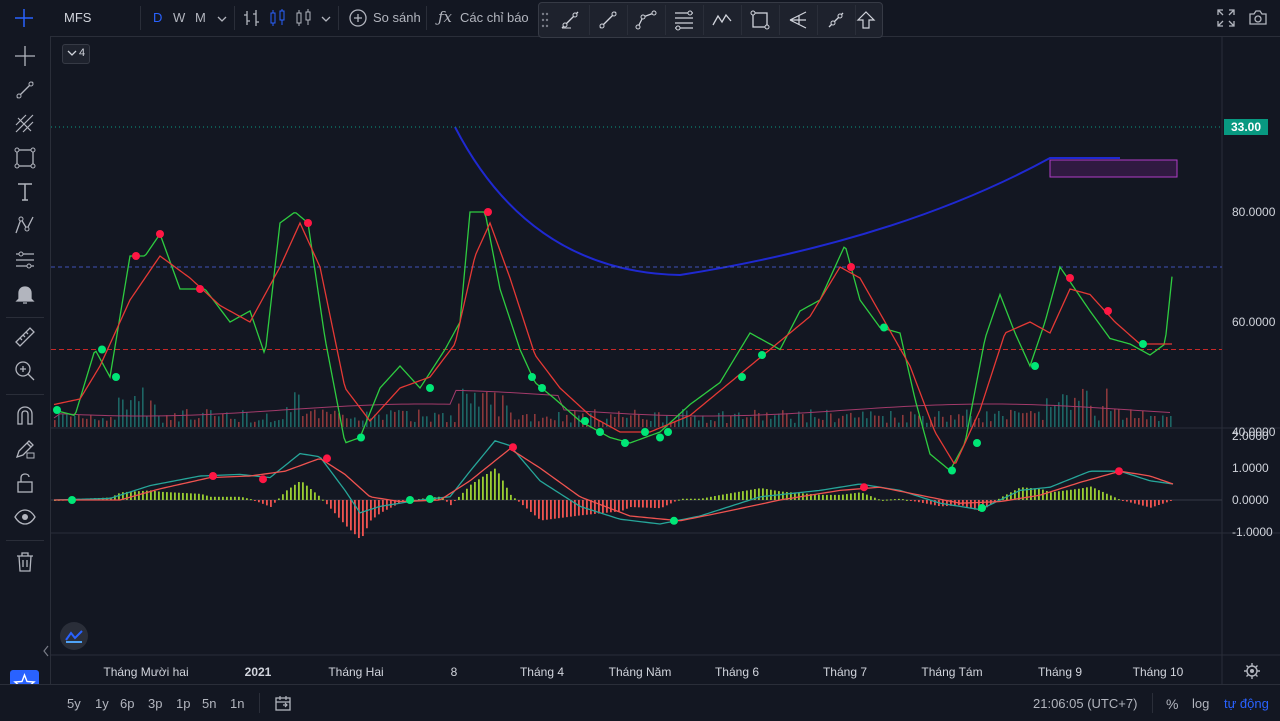 Image resolution: width=1280 pixels, height=721 pixels. What do you see at coordinates (1246, 703) in the screenshot?
I see `auto-scale-toggle: tự động` at bounding box center [1246, 703].